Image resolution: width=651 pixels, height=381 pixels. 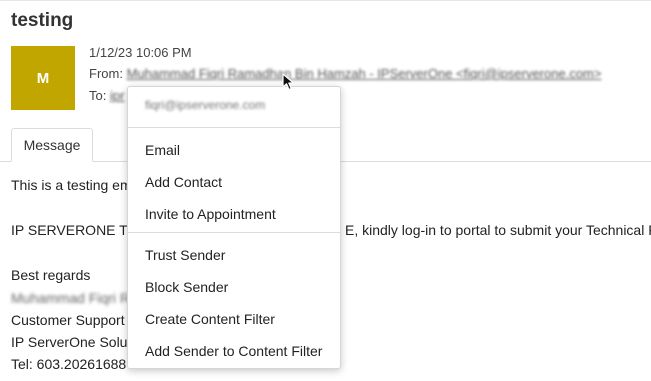 What do you see at coordinates (183, 182) in the screenshot?
I see `menu-item-add-contact: Add Contact` at bounding box center [183, 182].